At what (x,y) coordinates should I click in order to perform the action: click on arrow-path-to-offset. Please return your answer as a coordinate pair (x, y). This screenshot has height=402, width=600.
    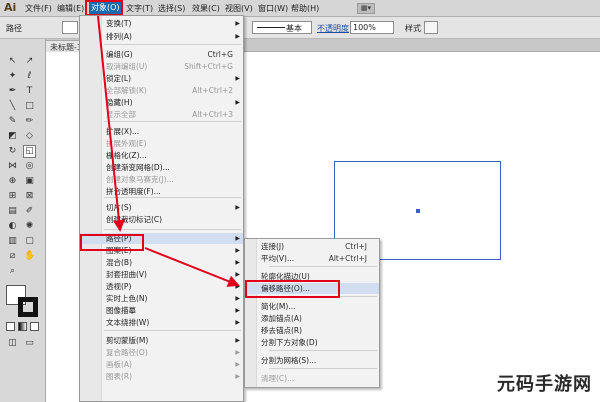
    Looking at the image, I should click on (192, 267).